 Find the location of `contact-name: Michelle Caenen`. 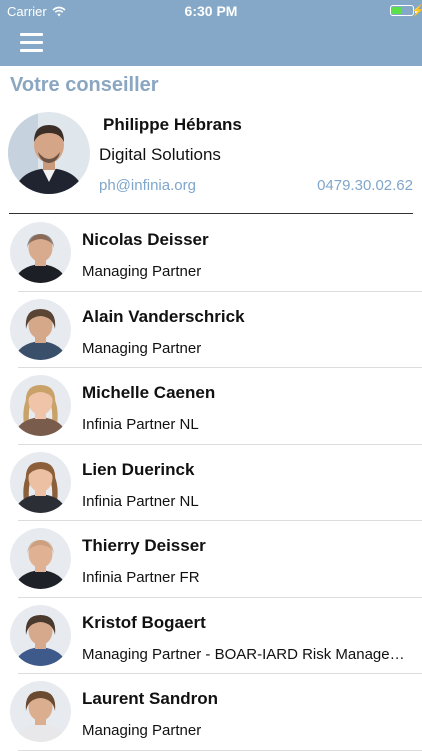

contact-name: Michelle Caenen is located at coordinates (149, 392).